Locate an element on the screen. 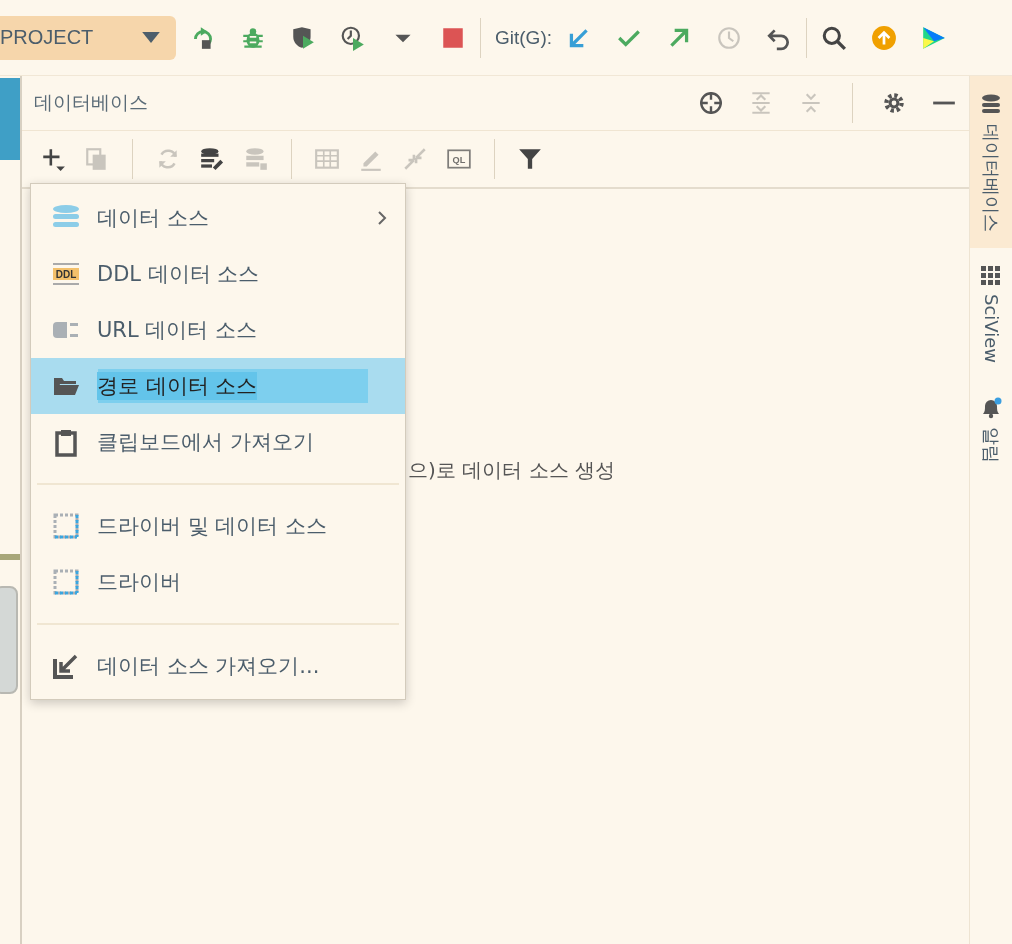 The width and height of the screenshot is (1012, 944). menu-item: DDL DDL 데이터 소스 is located at coordinates (218, 274).